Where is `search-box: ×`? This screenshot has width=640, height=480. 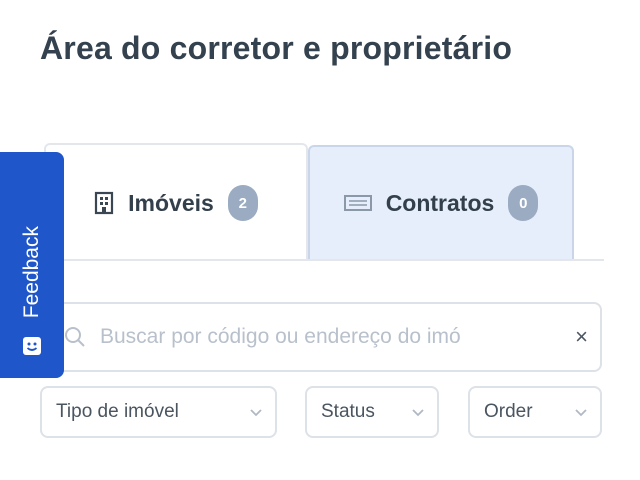 search-box: × is located at coordinates (323, 337).